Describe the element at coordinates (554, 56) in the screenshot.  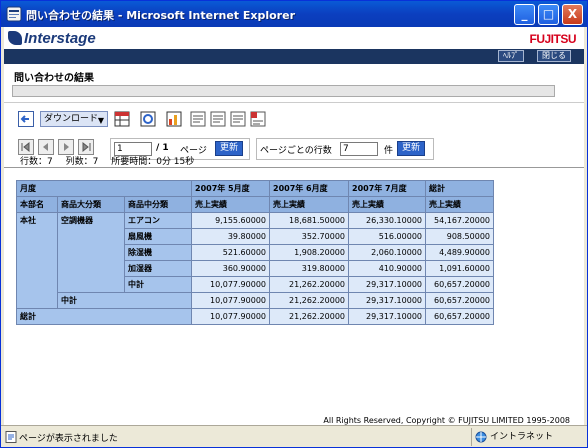
I see `close-page-button: 閉じる` at that location.